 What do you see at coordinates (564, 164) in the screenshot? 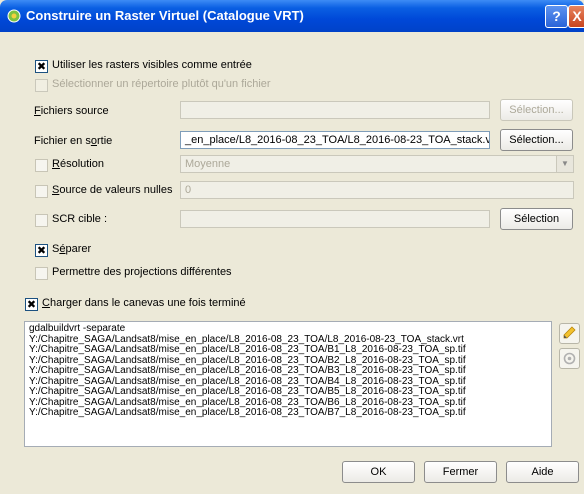
I see `chevron-down-icon: ▼` at bounding box center [564, 164].